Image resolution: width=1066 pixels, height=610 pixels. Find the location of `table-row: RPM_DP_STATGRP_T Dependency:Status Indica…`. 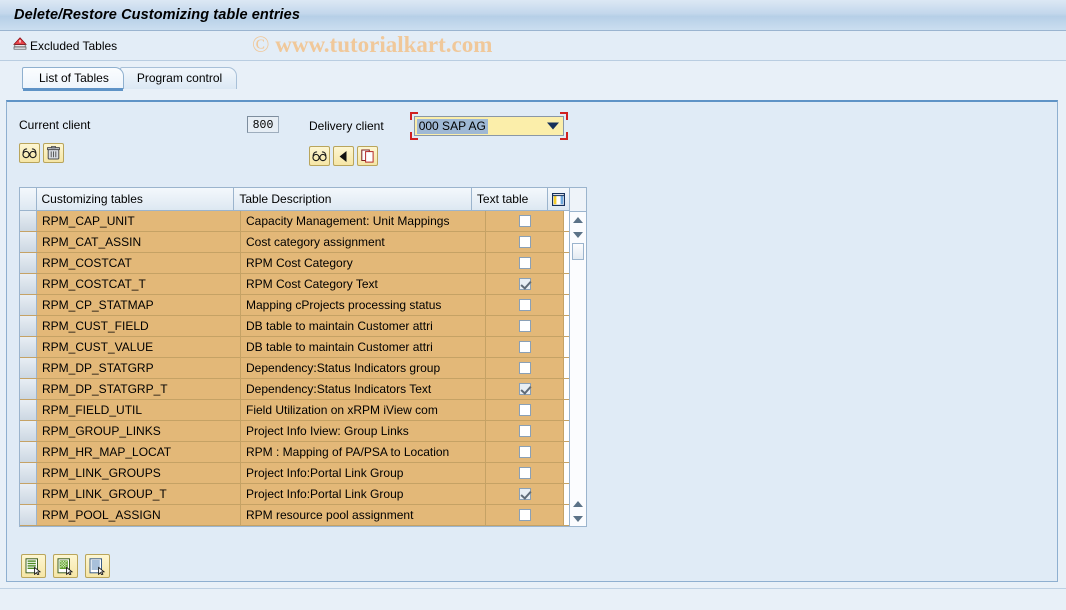

table-row: RPM_DP_STATGRP_T Dependency:Status Indica… is located at coordinates (294, 389).